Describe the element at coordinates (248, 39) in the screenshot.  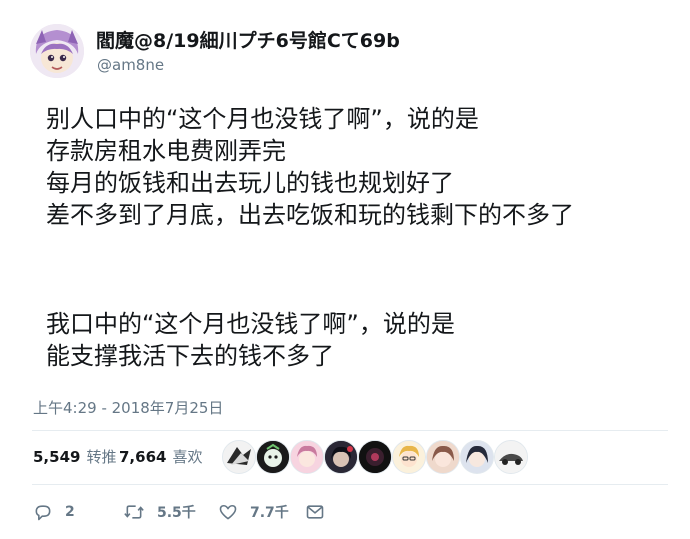
I see `display-name: 閻魔@8/19細川プチ6号館Cて69b` at that location.